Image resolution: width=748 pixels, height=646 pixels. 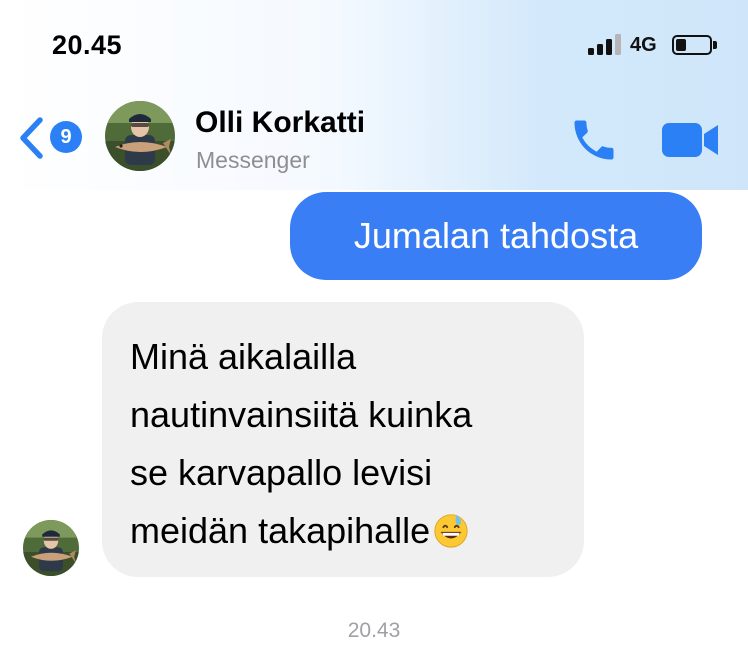 What do you see at coordinates (253, 160) in the screenshot?
I see `contact-subtitle: Messenger` at bounding box center [253, 160].